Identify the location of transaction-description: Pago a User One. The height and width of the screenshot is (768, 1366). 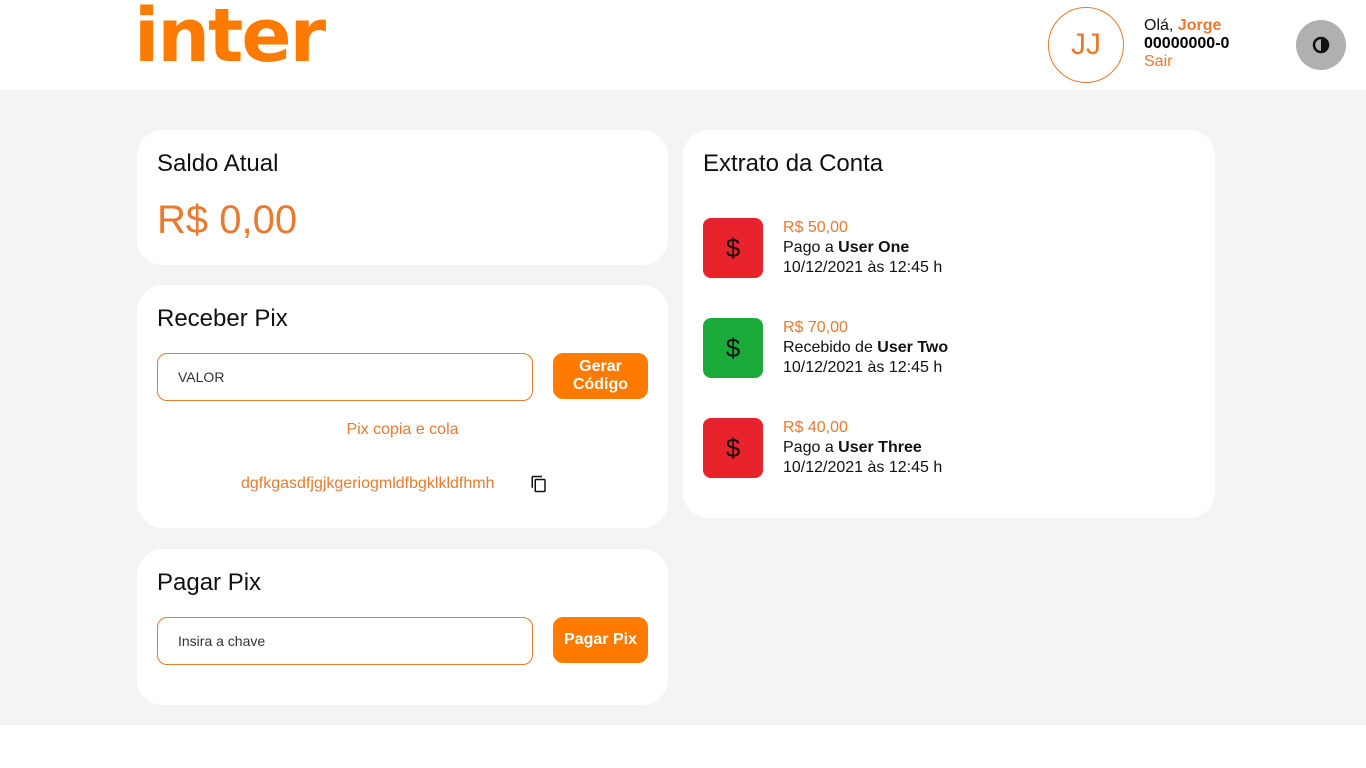
(862, 248).